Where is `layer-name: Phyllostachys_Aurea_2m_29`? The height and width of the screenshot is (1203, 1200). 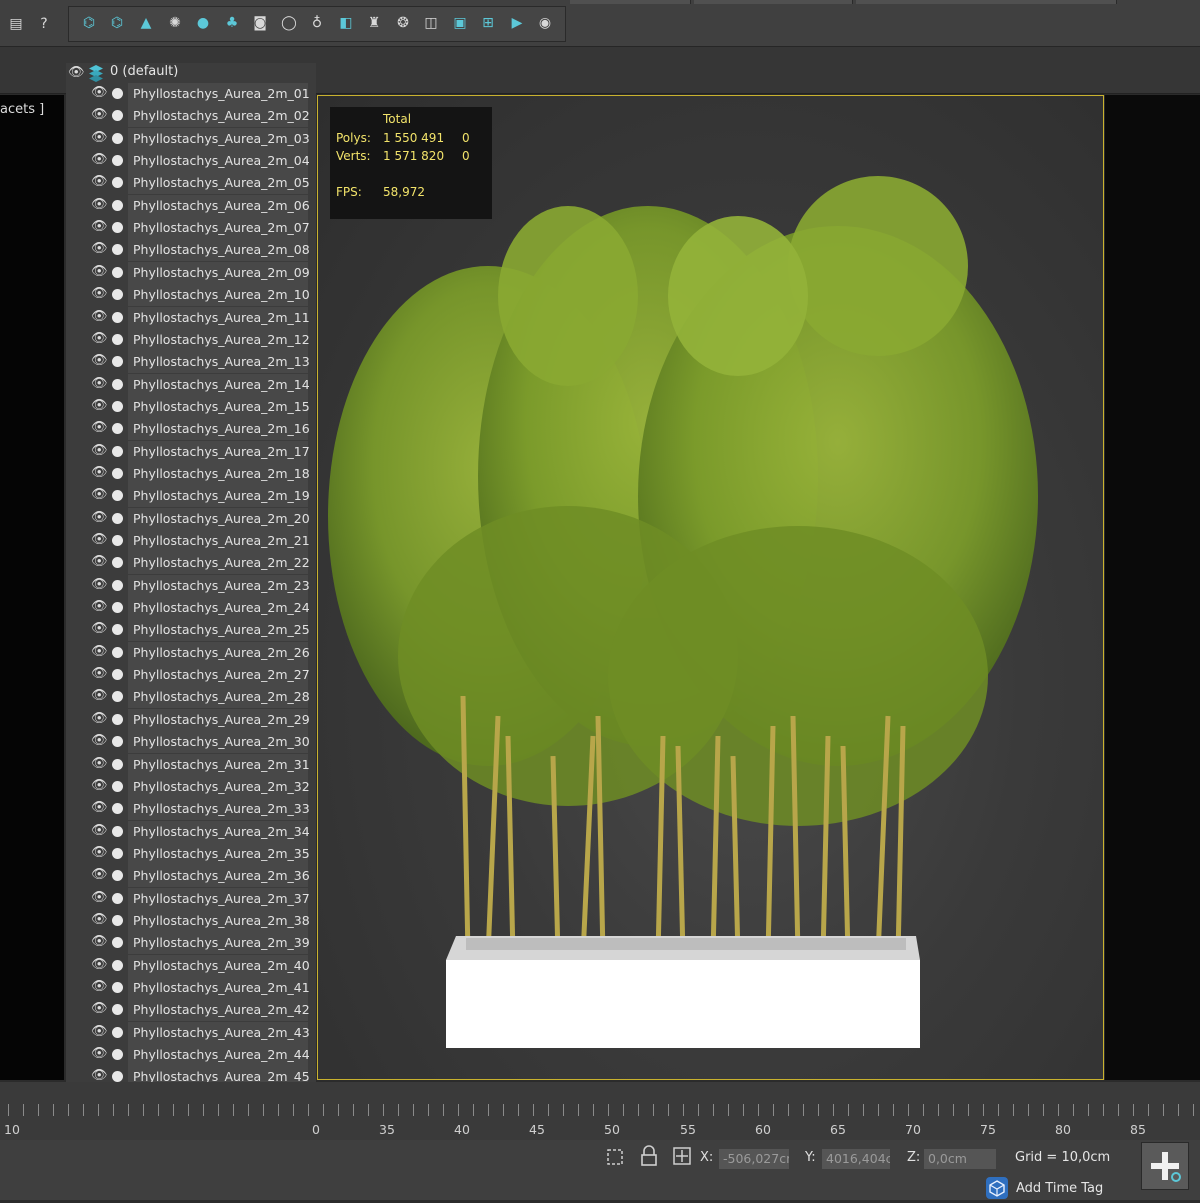
layer-name: Phyllostachys_Aurea_2m_29 is located at coordinates (219, 719).